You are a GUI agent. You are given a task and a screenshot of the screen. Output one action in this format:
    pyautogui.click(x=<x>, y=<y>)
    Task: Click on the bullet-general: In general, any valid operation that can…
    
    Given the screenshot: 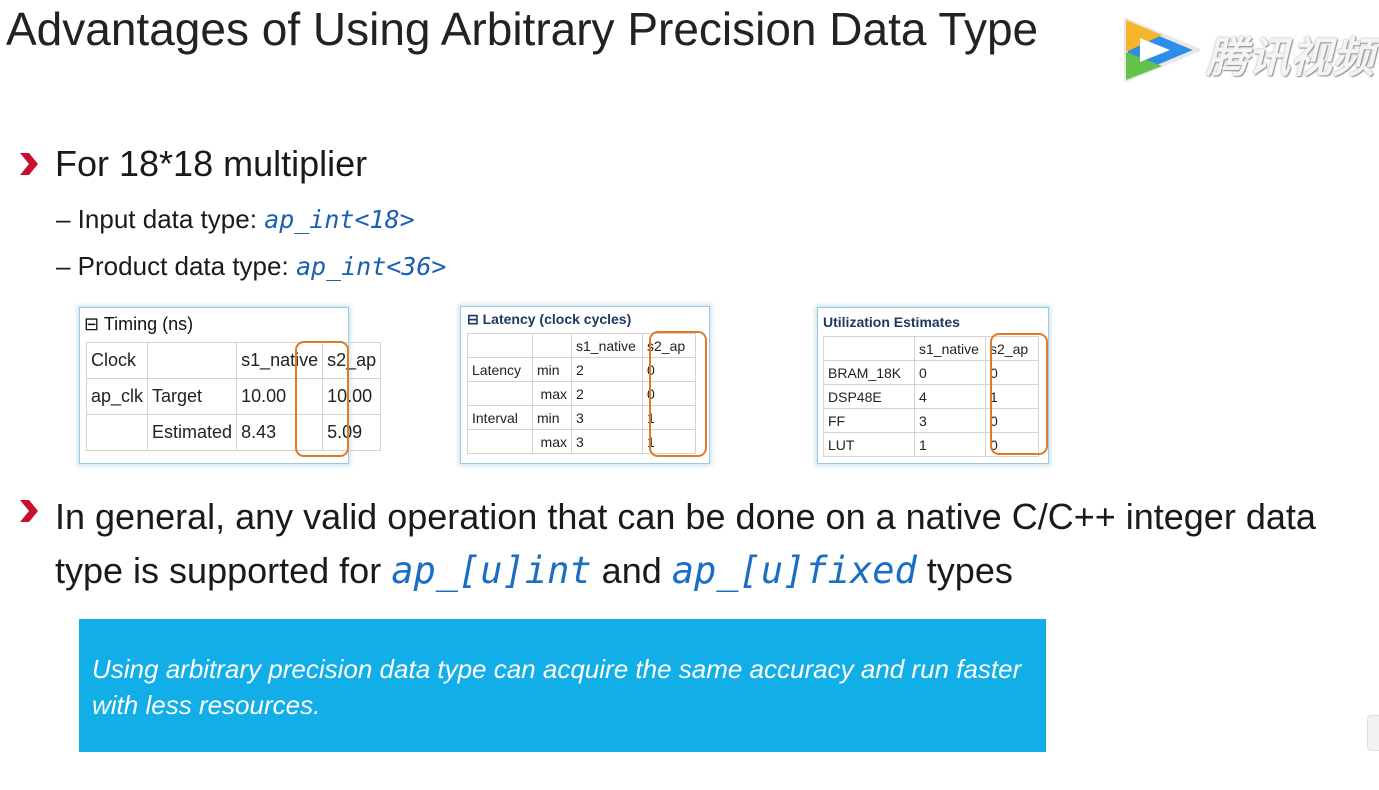 What is the action you would take?
    pyautogui.click(x=695, y=544)
    